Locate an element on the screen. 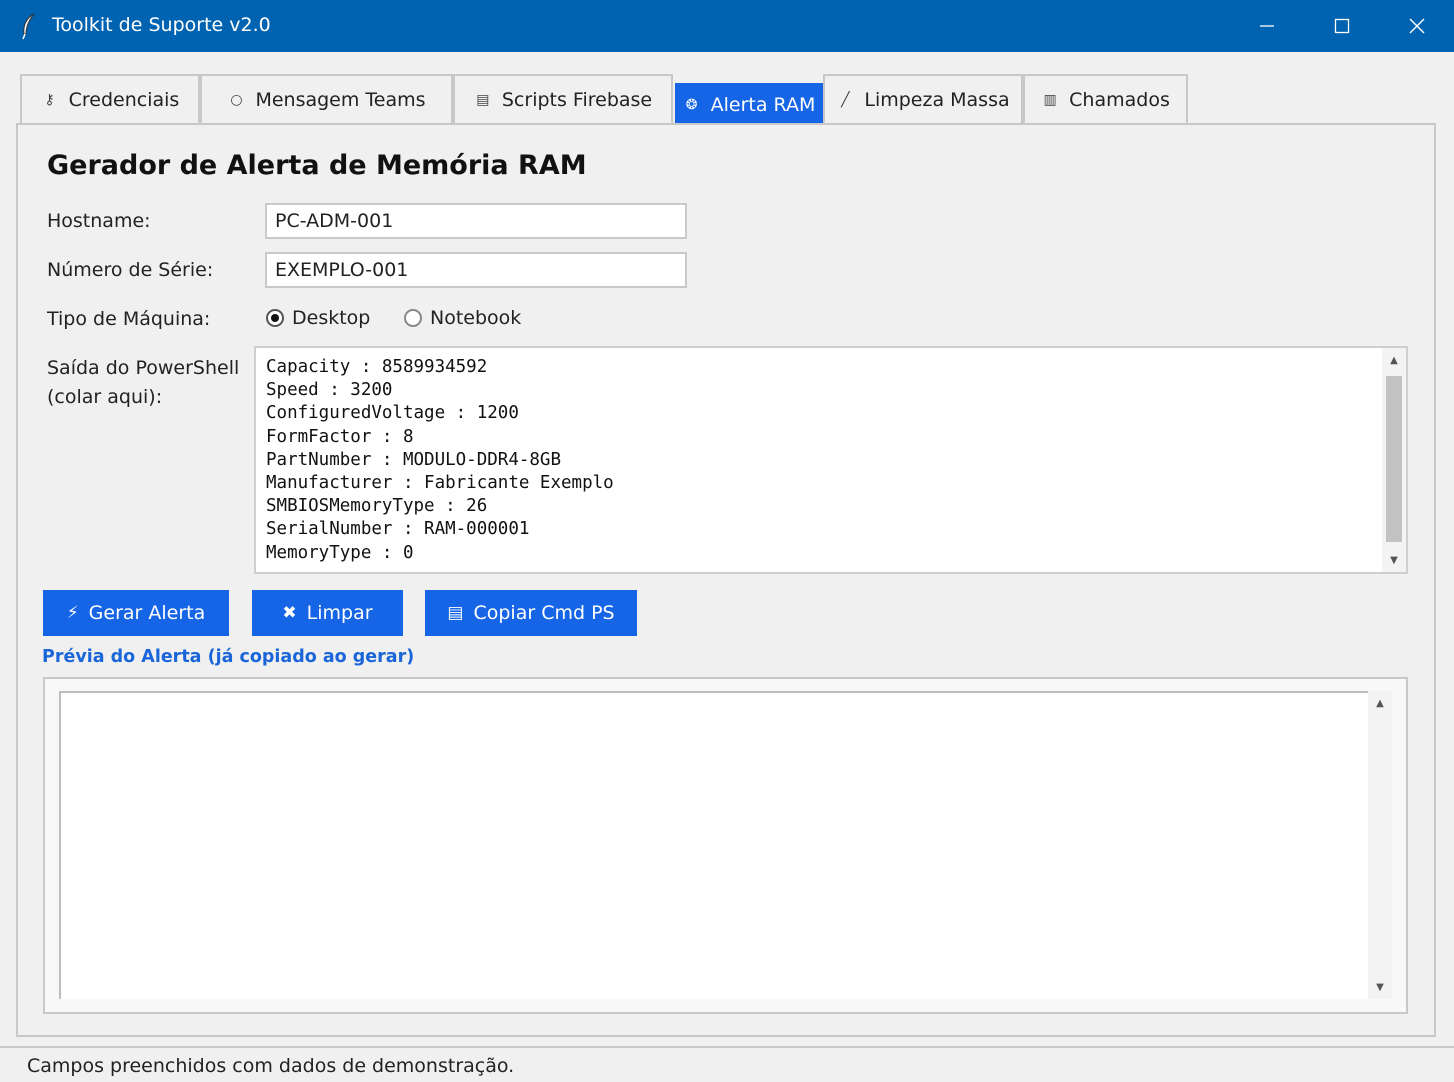 The width and height of the screenshot is (1454, 1082). scrollbar-thumb is located at coordinates (1394, 459).